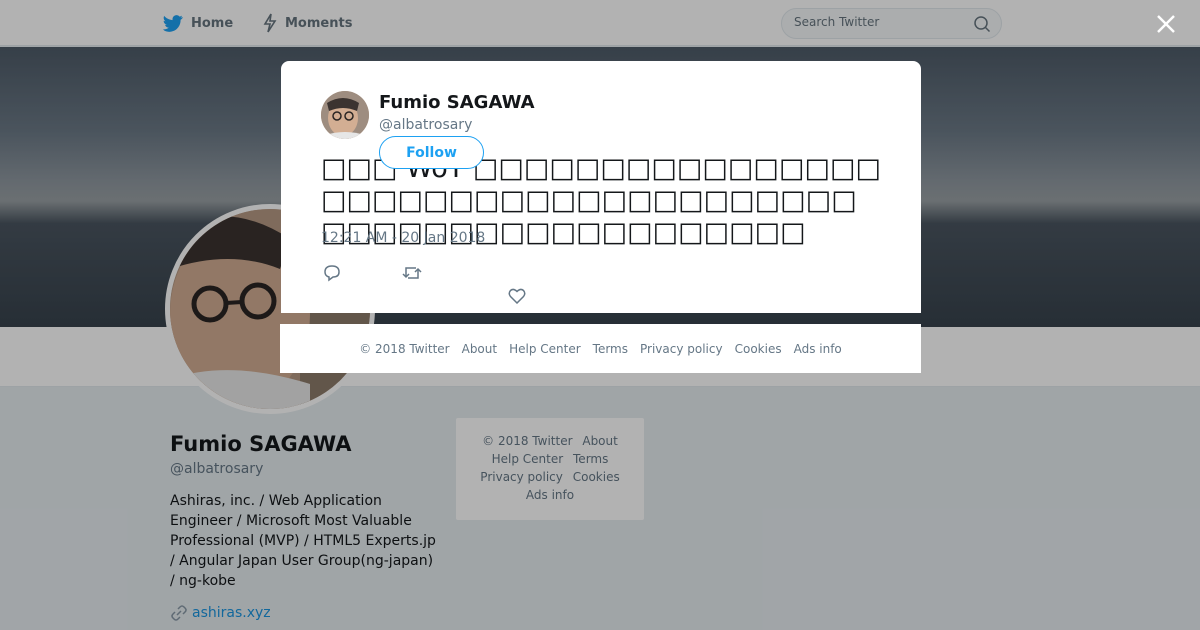  Describe the element at coordinates (412, 273) in the screenshot. I see `retweet-icon` at that location.